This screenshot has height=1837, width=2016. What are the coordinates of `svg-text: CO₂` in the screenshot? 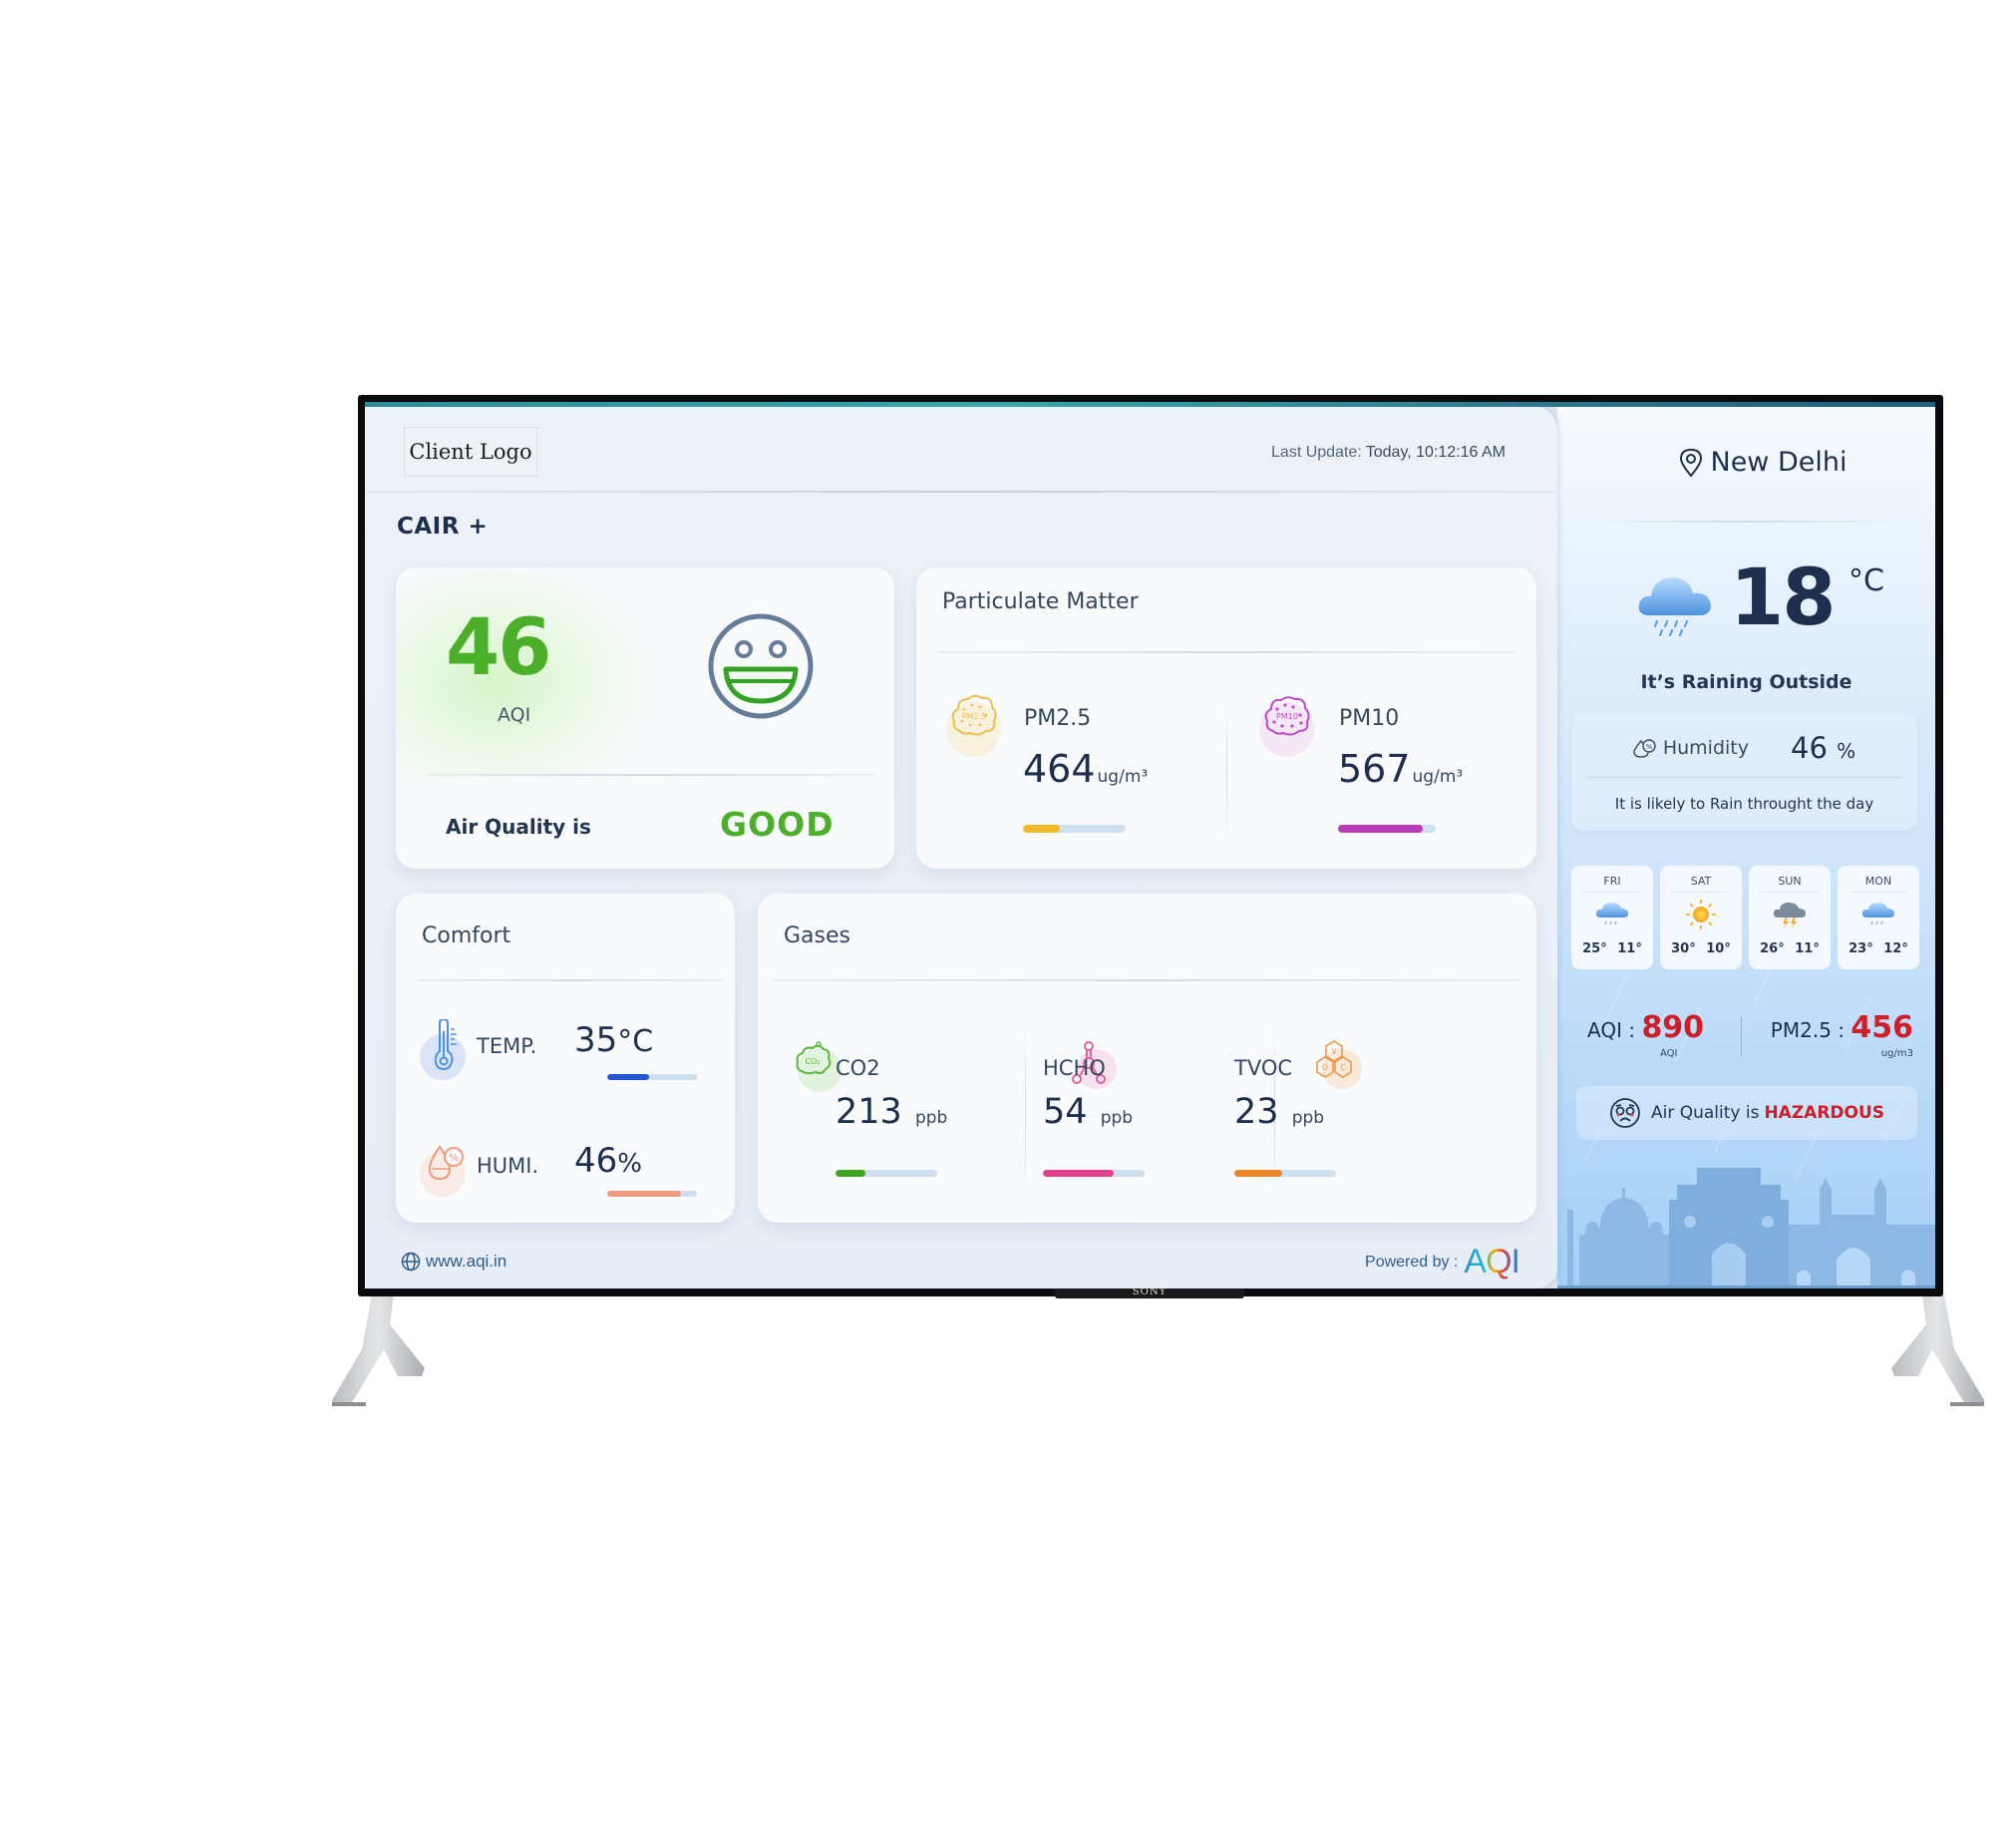 It's located at (812, 1061).